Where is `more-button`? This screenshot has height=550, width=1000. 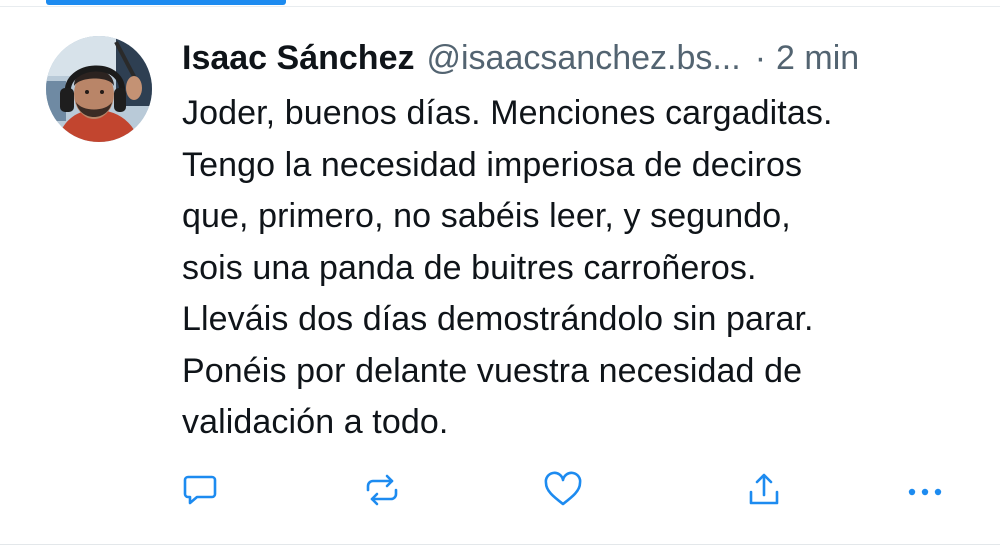 more-button is located at coordinates (925, 490).